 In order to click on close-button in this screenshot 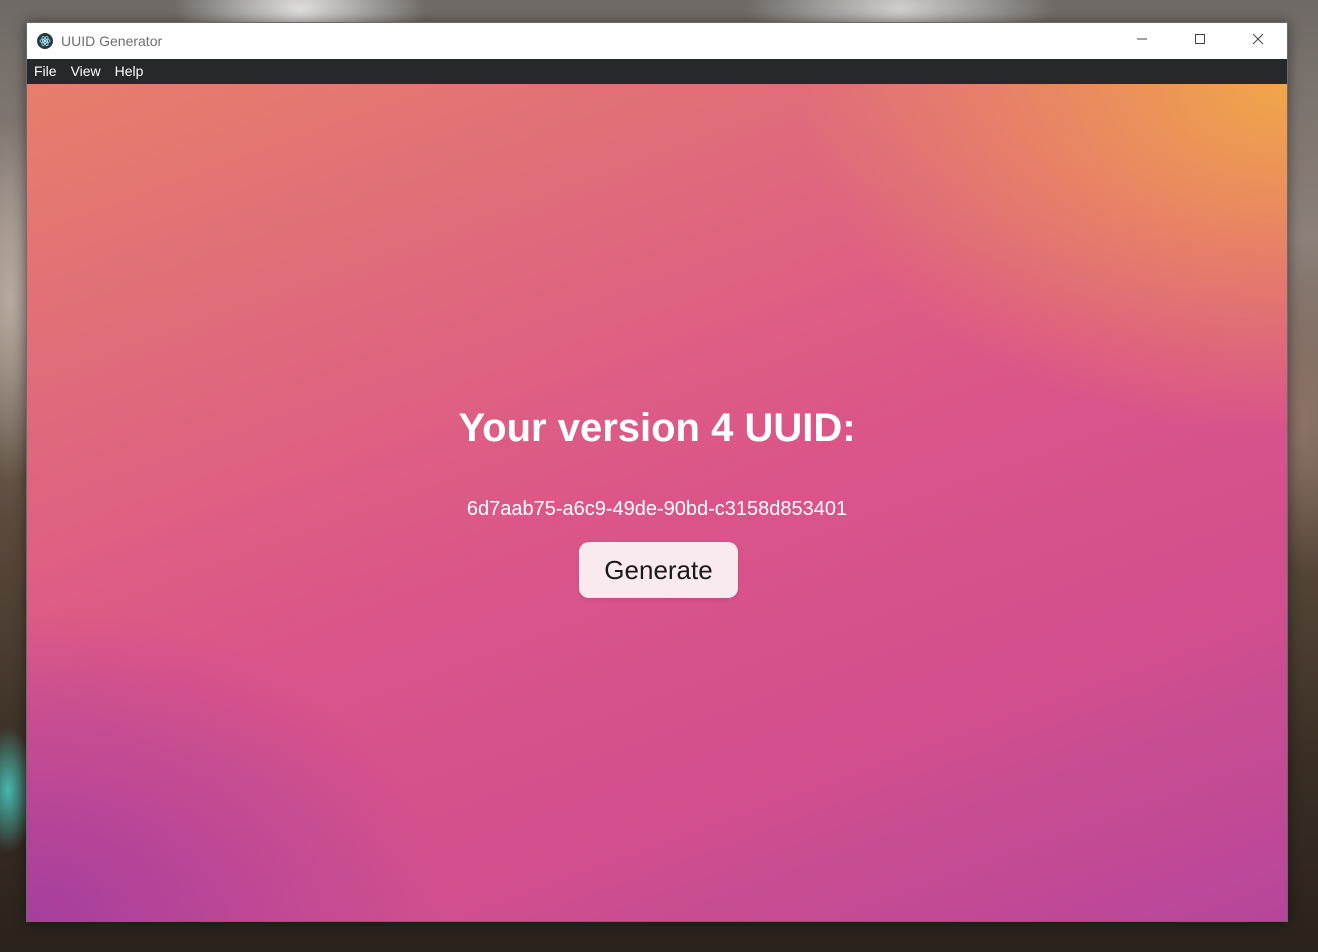, I will do `click(1258, 41)`.